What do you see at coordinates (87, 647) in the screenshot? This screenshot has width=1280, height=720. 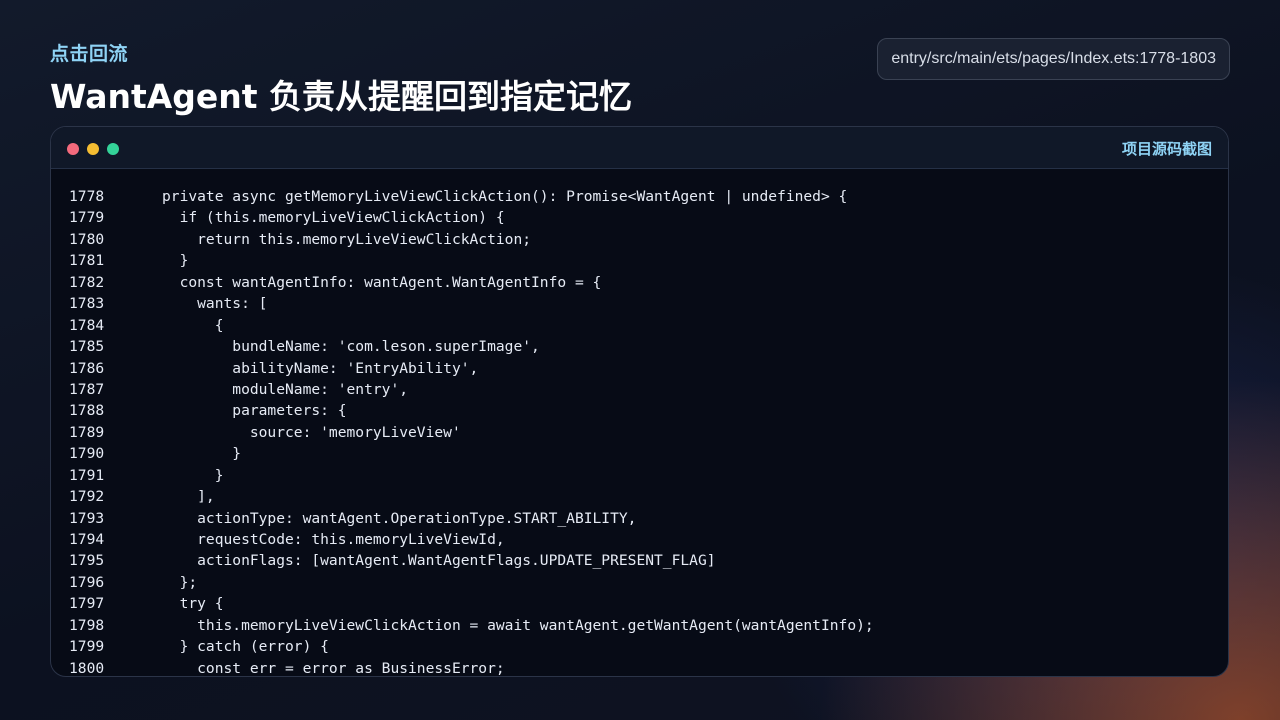 I see `line-number: 1799` at bounding box center [87, 647].